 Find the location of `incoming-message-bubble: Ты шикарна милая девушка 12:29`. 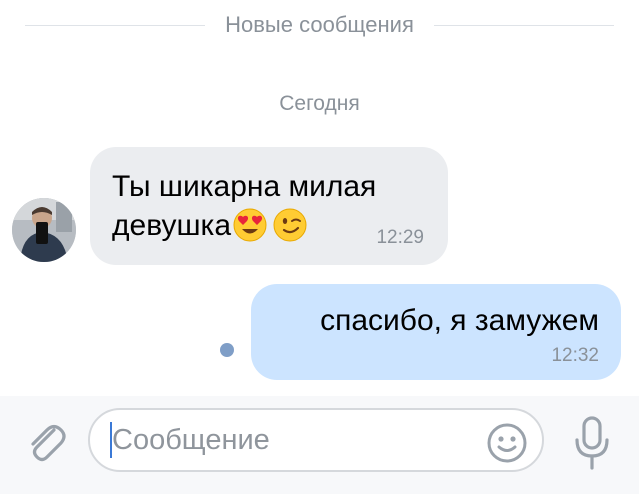

incoming-message-bubble: Ты шикарна милая девушка 12:29 is located at coordinates (269, 206).